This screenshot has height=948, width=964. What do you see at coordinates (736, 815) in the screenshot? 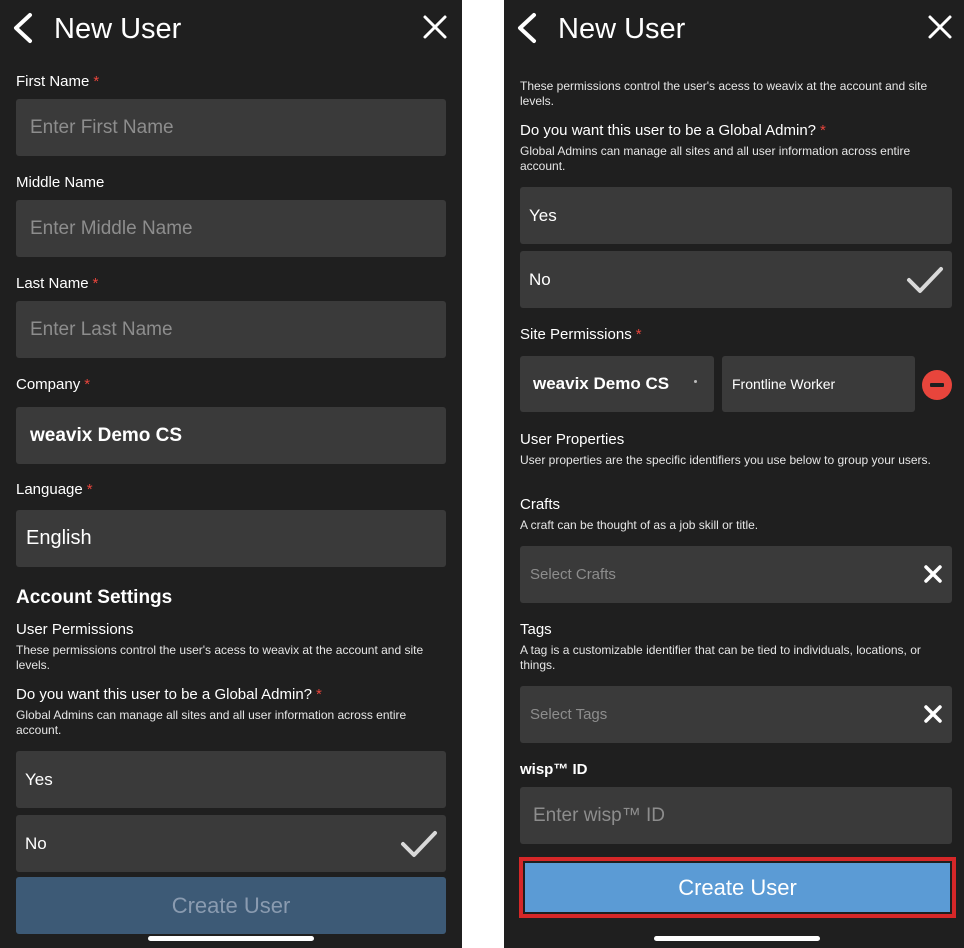
I see `wisp-id-input: Enter wisp™ ID` at bounding box center [736, 815].